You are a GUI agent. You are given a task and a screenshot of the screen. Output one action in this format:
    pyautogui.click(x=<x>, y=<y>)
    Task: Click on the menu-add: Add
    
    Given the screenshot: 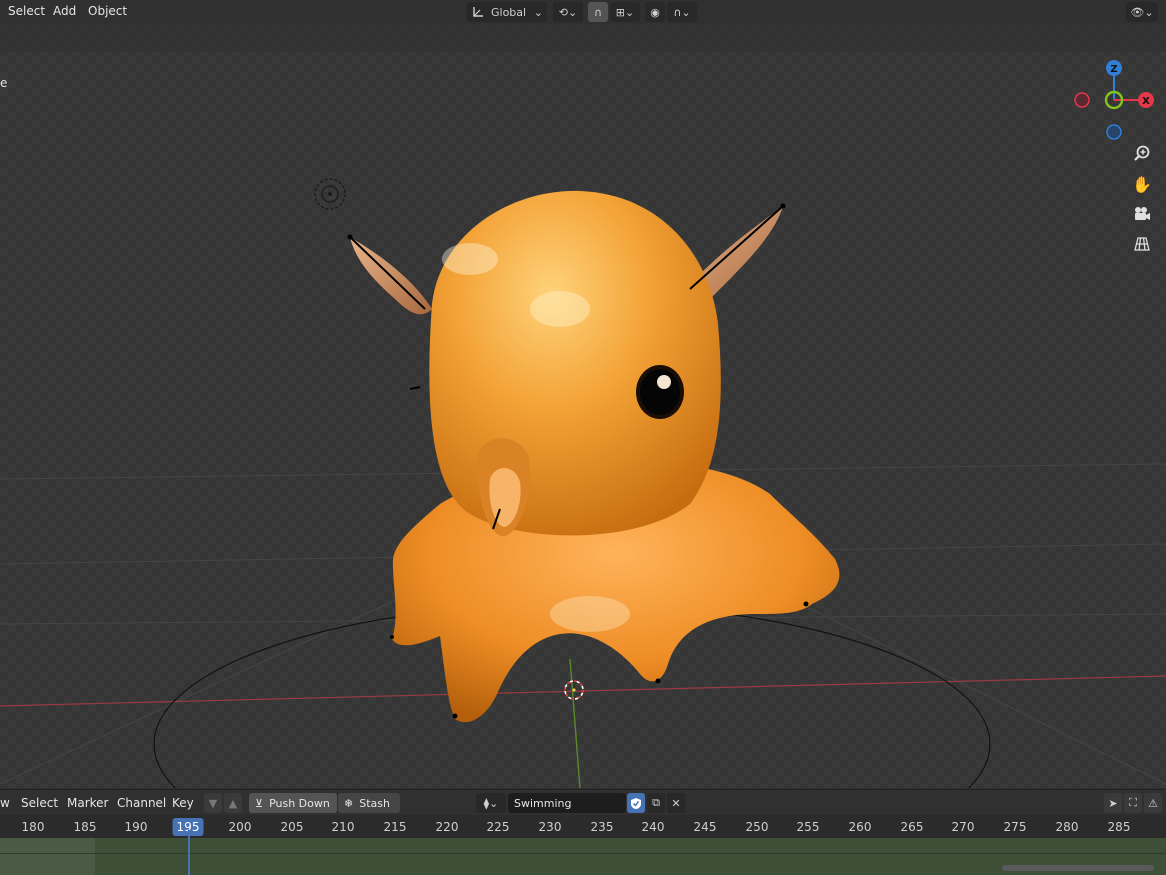 What is the action you would take?
    pyautogui.click(x=64, y=11)
    